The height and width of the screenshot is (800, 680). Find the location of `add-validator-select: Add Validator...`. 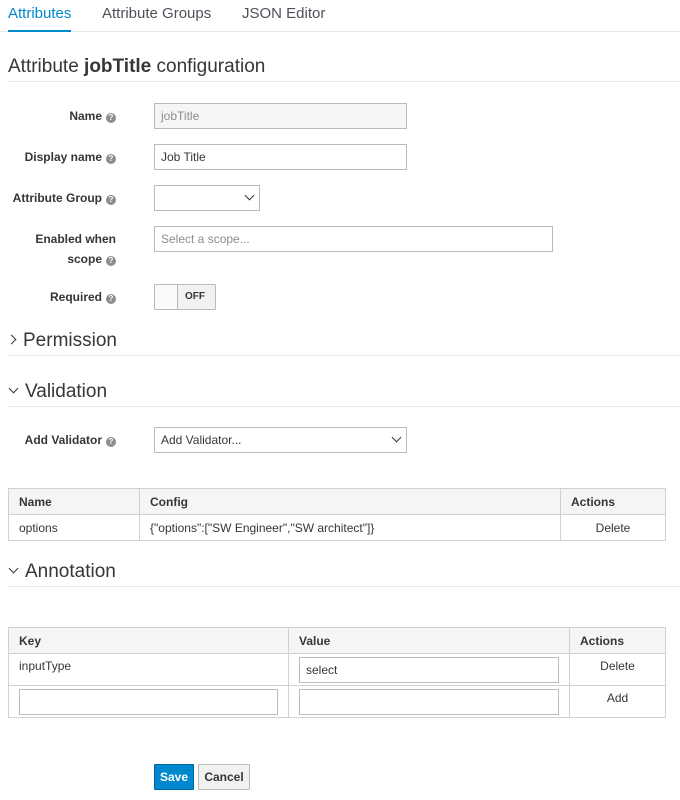

add-validator-select: Add Validator... is located at coordinates (280, 440).